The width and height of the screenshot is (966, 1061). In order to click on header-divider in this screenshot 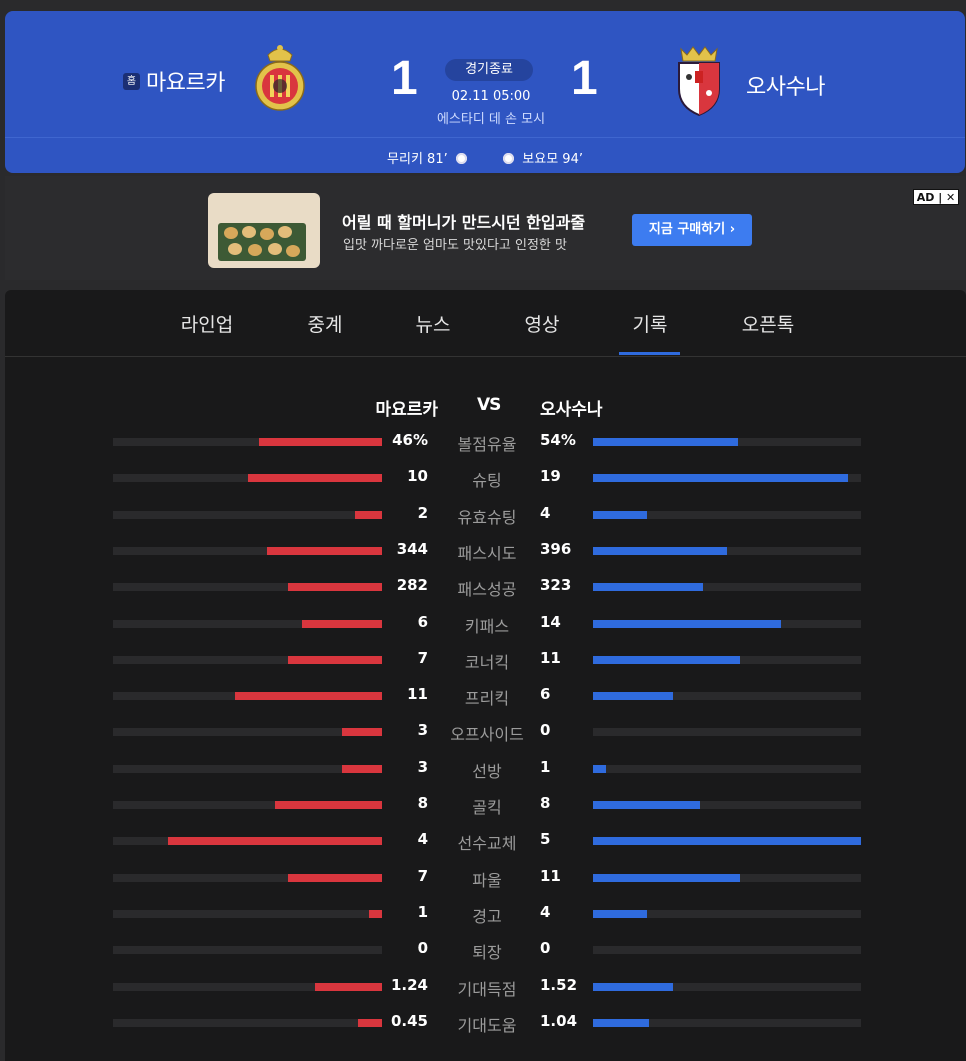, I will do `click(485, 137)`.